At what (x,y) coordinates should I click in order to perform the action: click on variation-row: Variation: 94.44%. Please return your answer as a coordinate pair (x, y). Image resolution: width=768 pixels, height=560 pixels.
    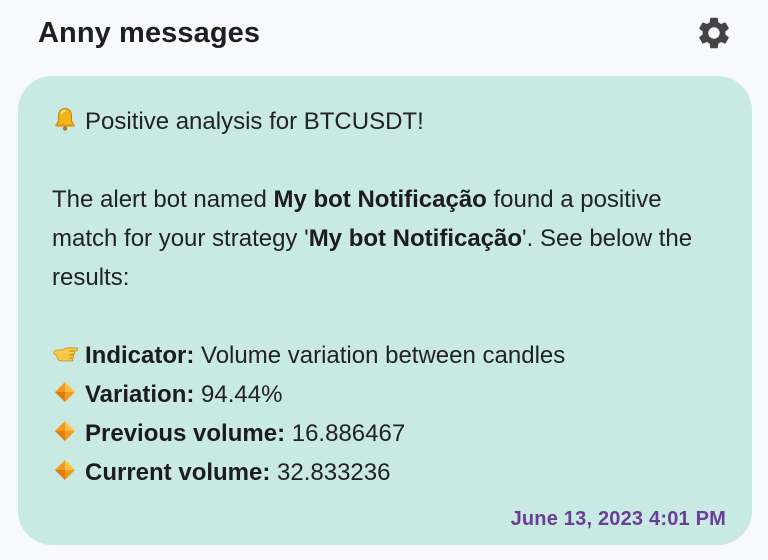
    Looking at the image, I should click on (392, 394).